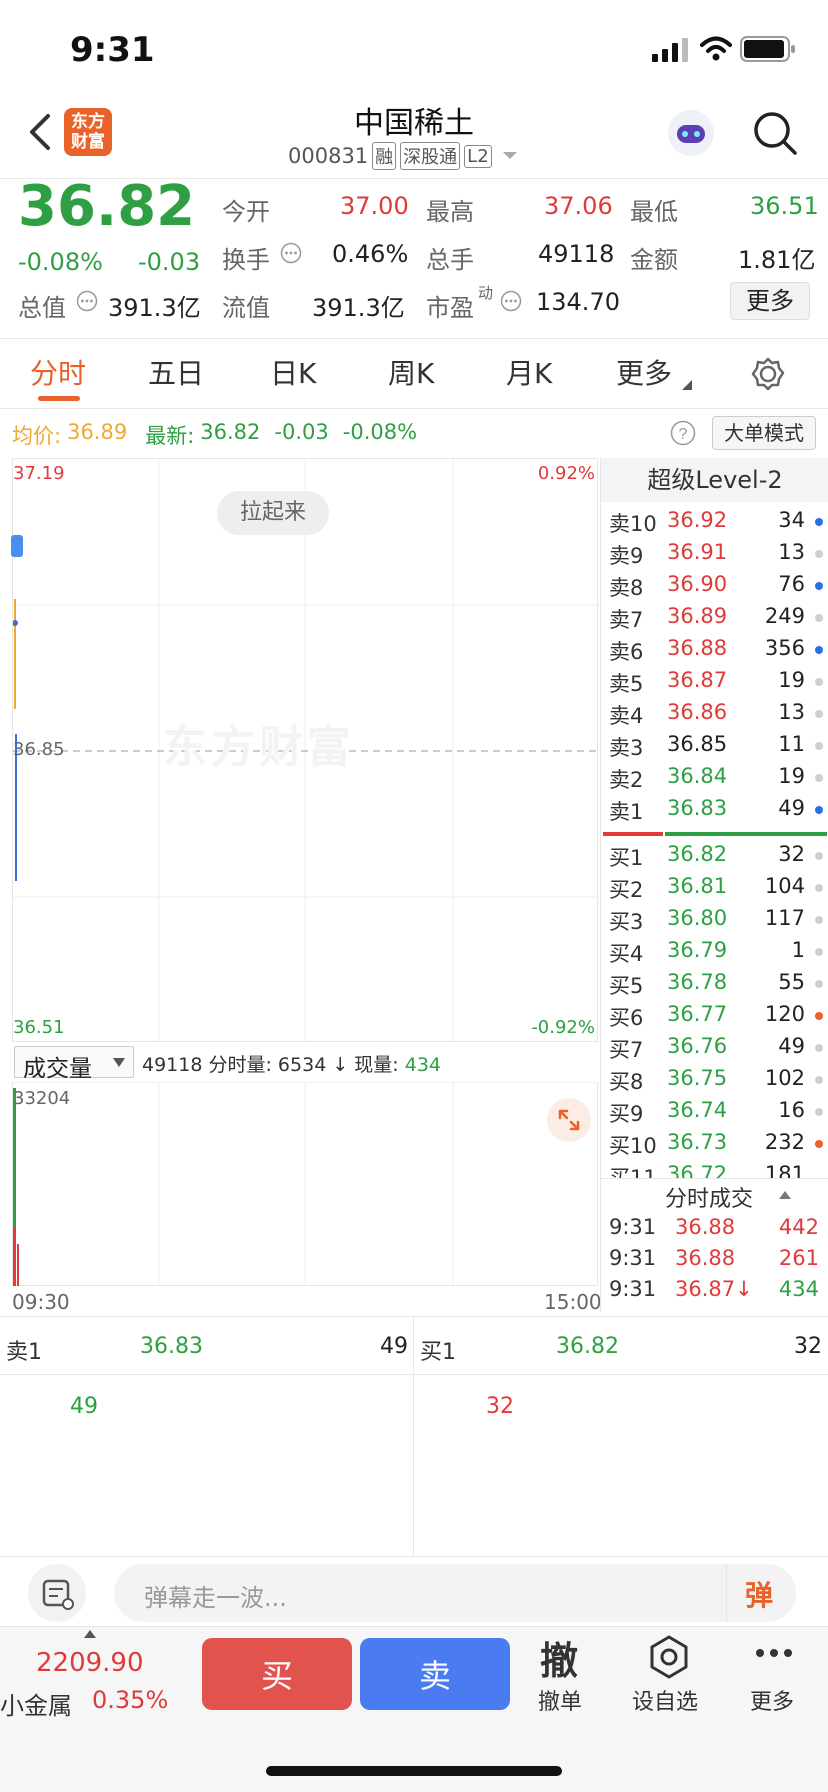  What do you see at coordinates (626, 620) in the screenshot?
I see `order-label: 卖7` at bounding box center [626, 620].